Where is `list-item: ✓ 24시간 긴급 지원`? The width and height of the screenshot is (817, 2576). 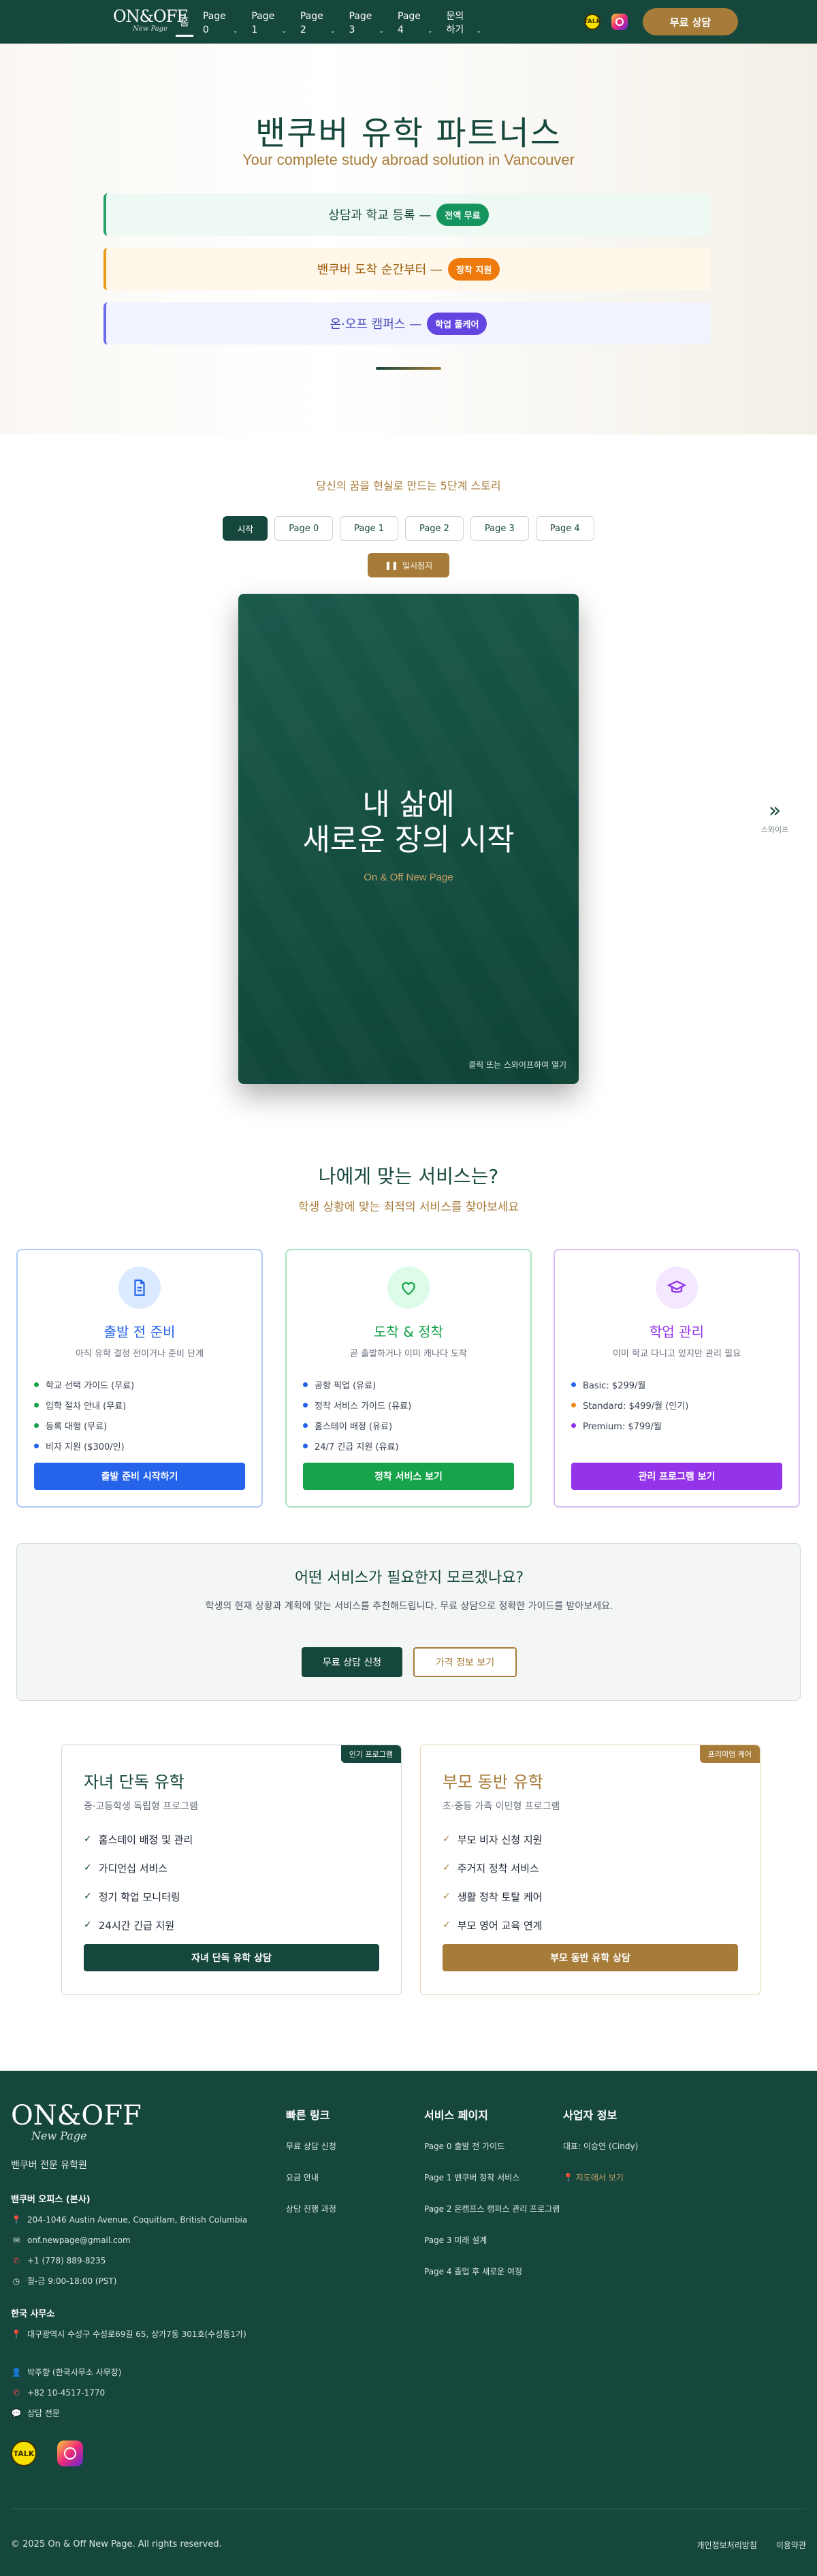 list-item: ✓ 24시간 긴급 지원 is located at coordinates (129, 1925).